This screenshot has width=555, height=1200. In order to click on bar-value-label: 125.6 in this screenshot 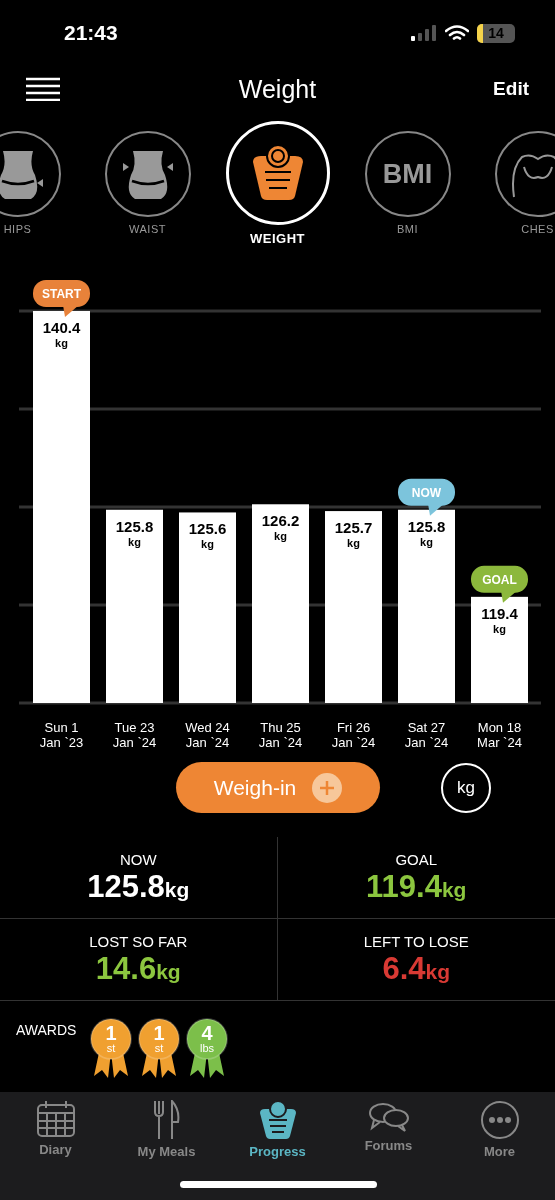, I will do `click(207, 529)`.